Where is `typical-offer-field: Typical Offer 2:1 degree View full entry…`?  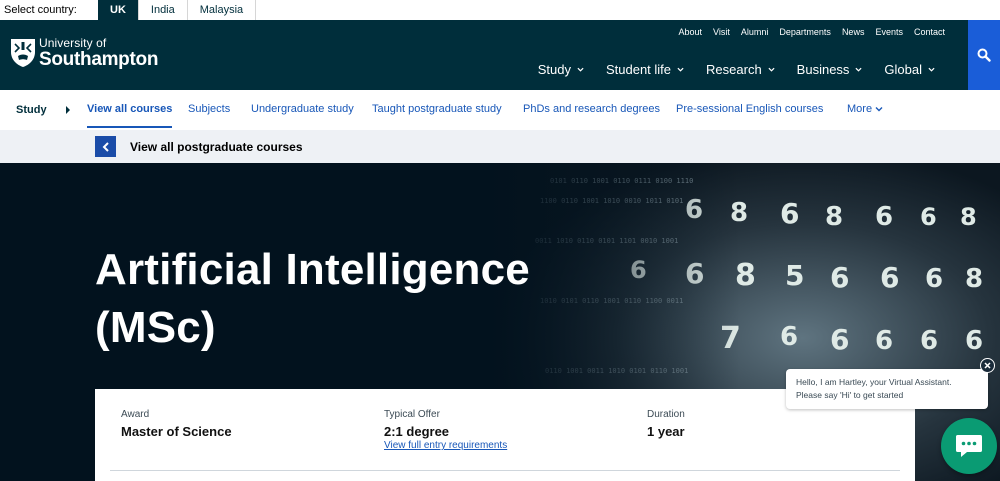 typical-offer-field: Typical Offer 2:1 degree View full entry… is located at coordinates (445, 430).